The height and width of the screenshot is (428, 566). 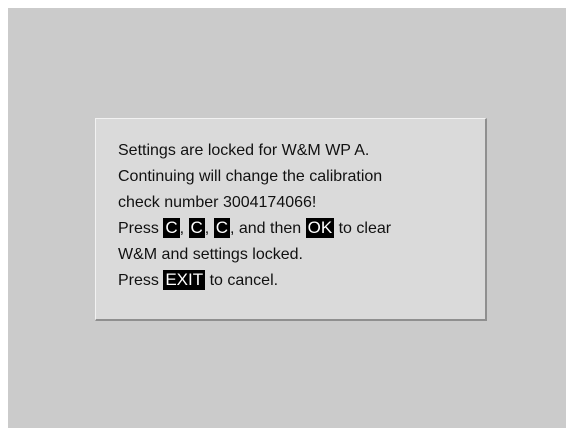 What do you see at coordinates (267, 228) in the screenshot?
I see `and-then-text: , and then` at bounding box center [267, 228].